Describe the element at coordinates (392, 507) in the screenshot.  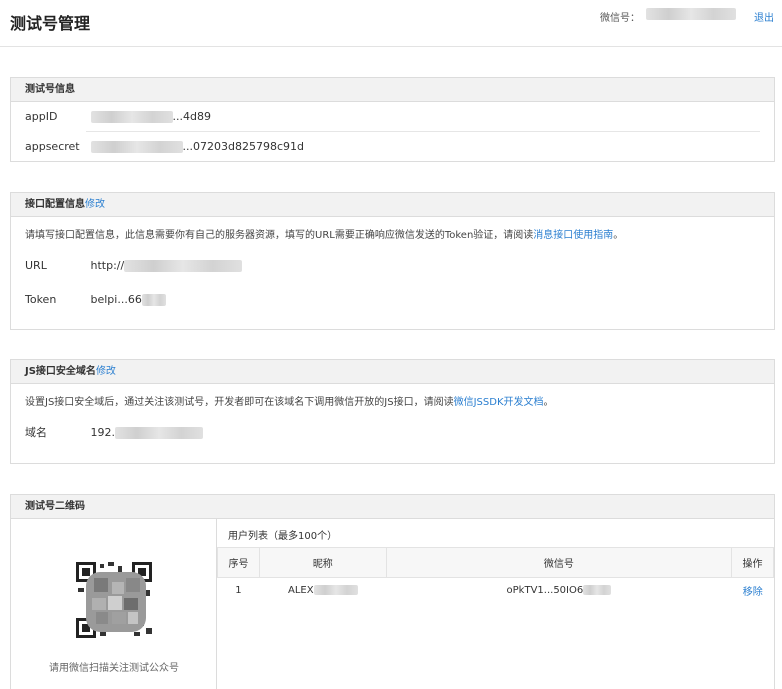
I see `qr-panel-title: 测试号二维码` at that location.